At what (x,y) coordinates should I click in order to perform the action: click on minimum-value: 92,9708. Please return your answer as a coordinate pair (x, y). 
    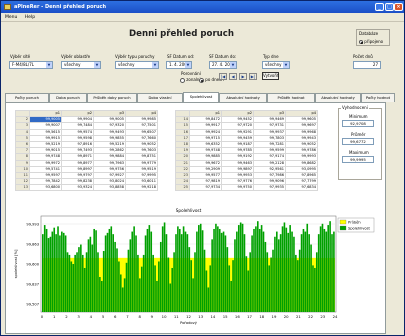
    Looking at the image, I should click on (358, 123).